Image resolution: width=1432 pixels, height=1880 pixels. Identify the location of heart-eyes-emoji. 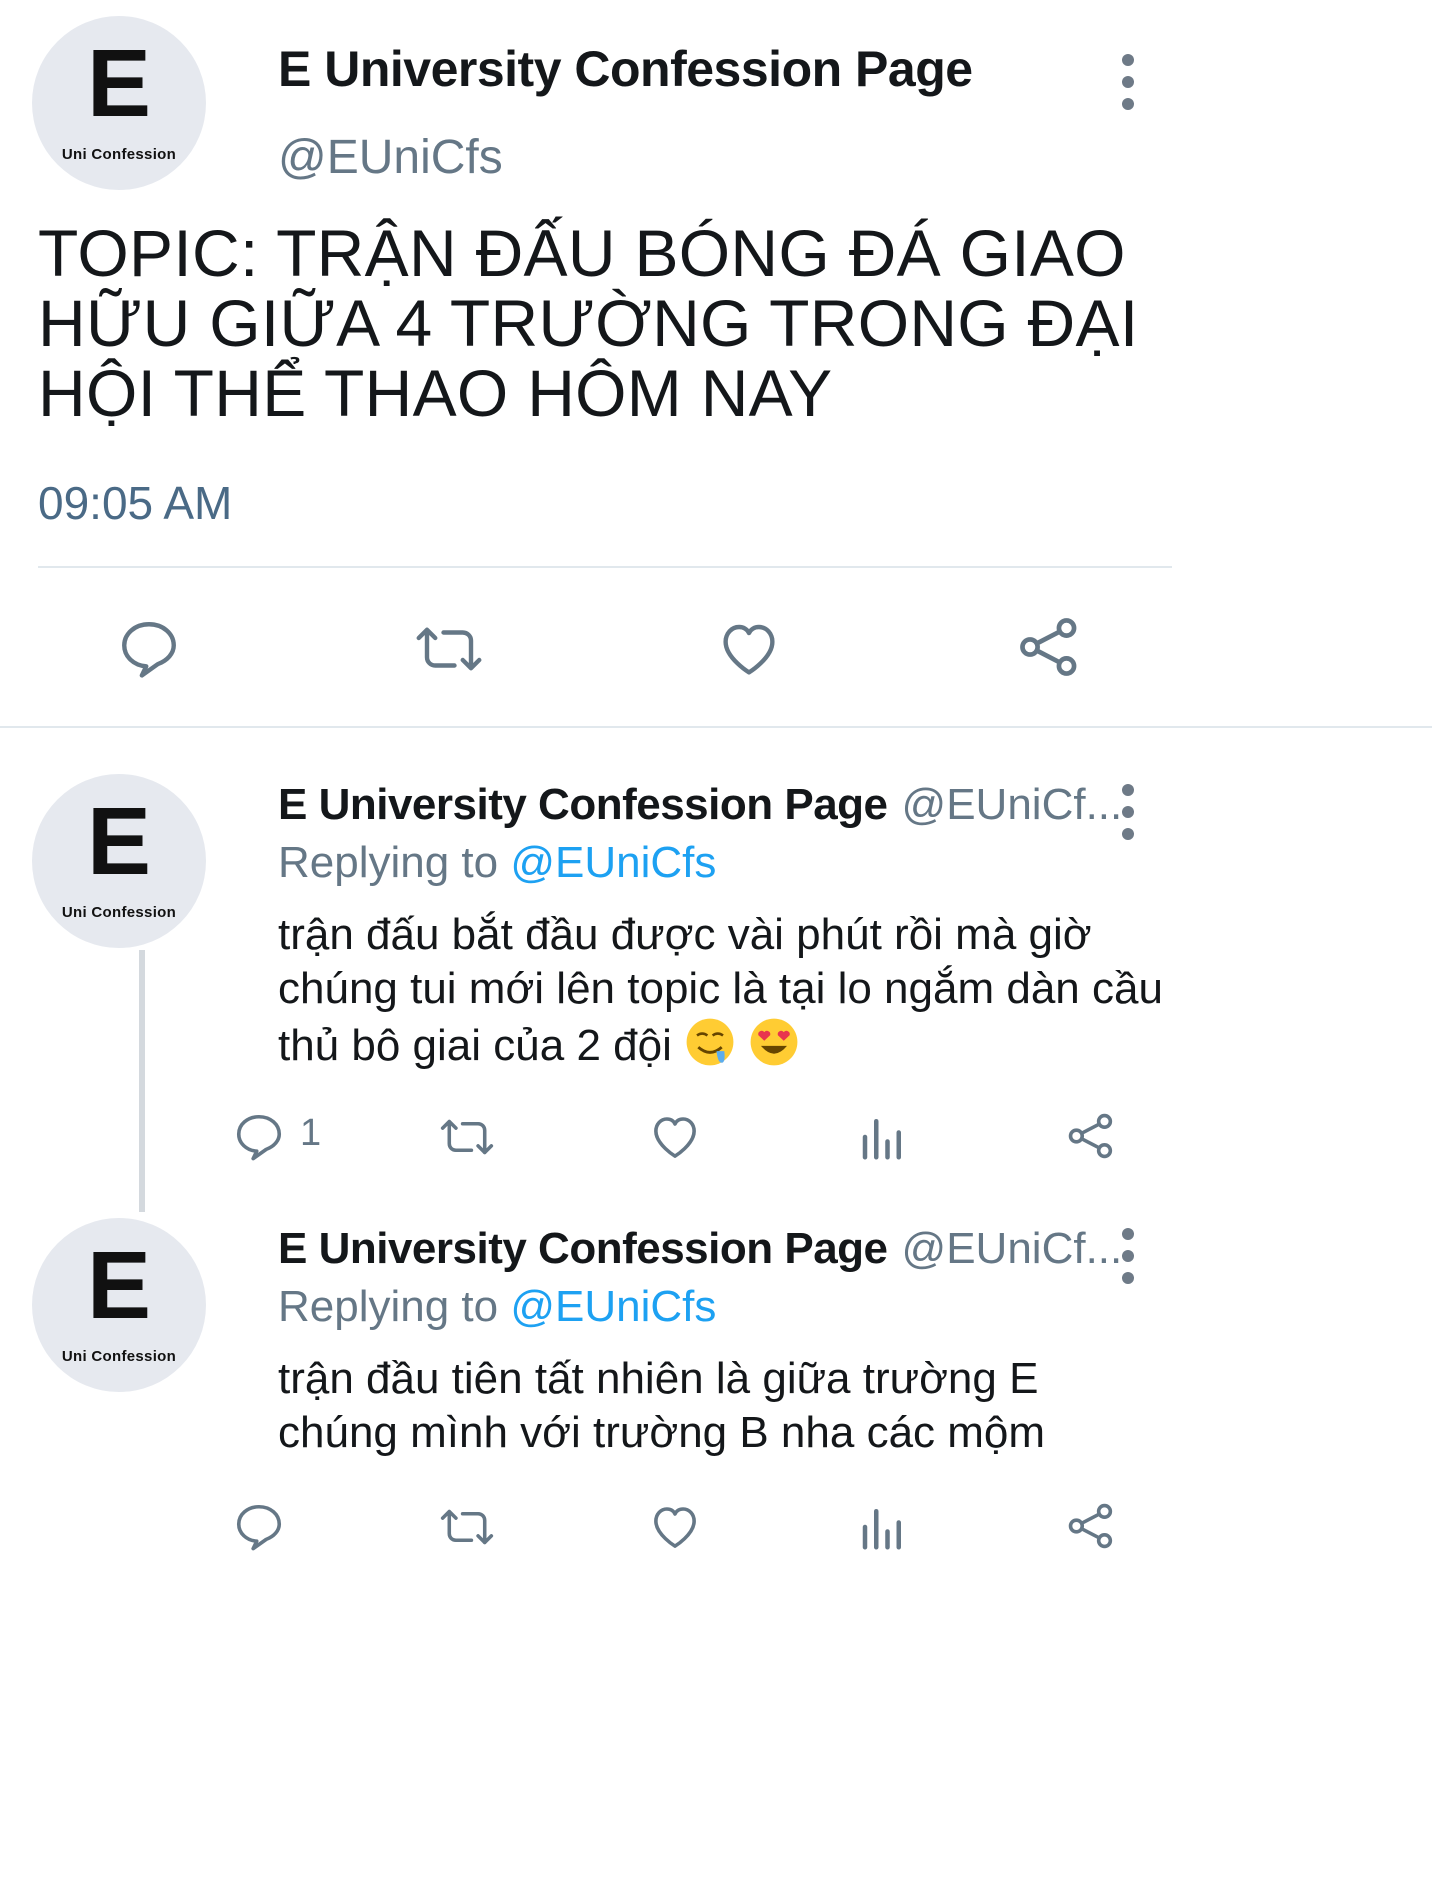
(774, 1042).